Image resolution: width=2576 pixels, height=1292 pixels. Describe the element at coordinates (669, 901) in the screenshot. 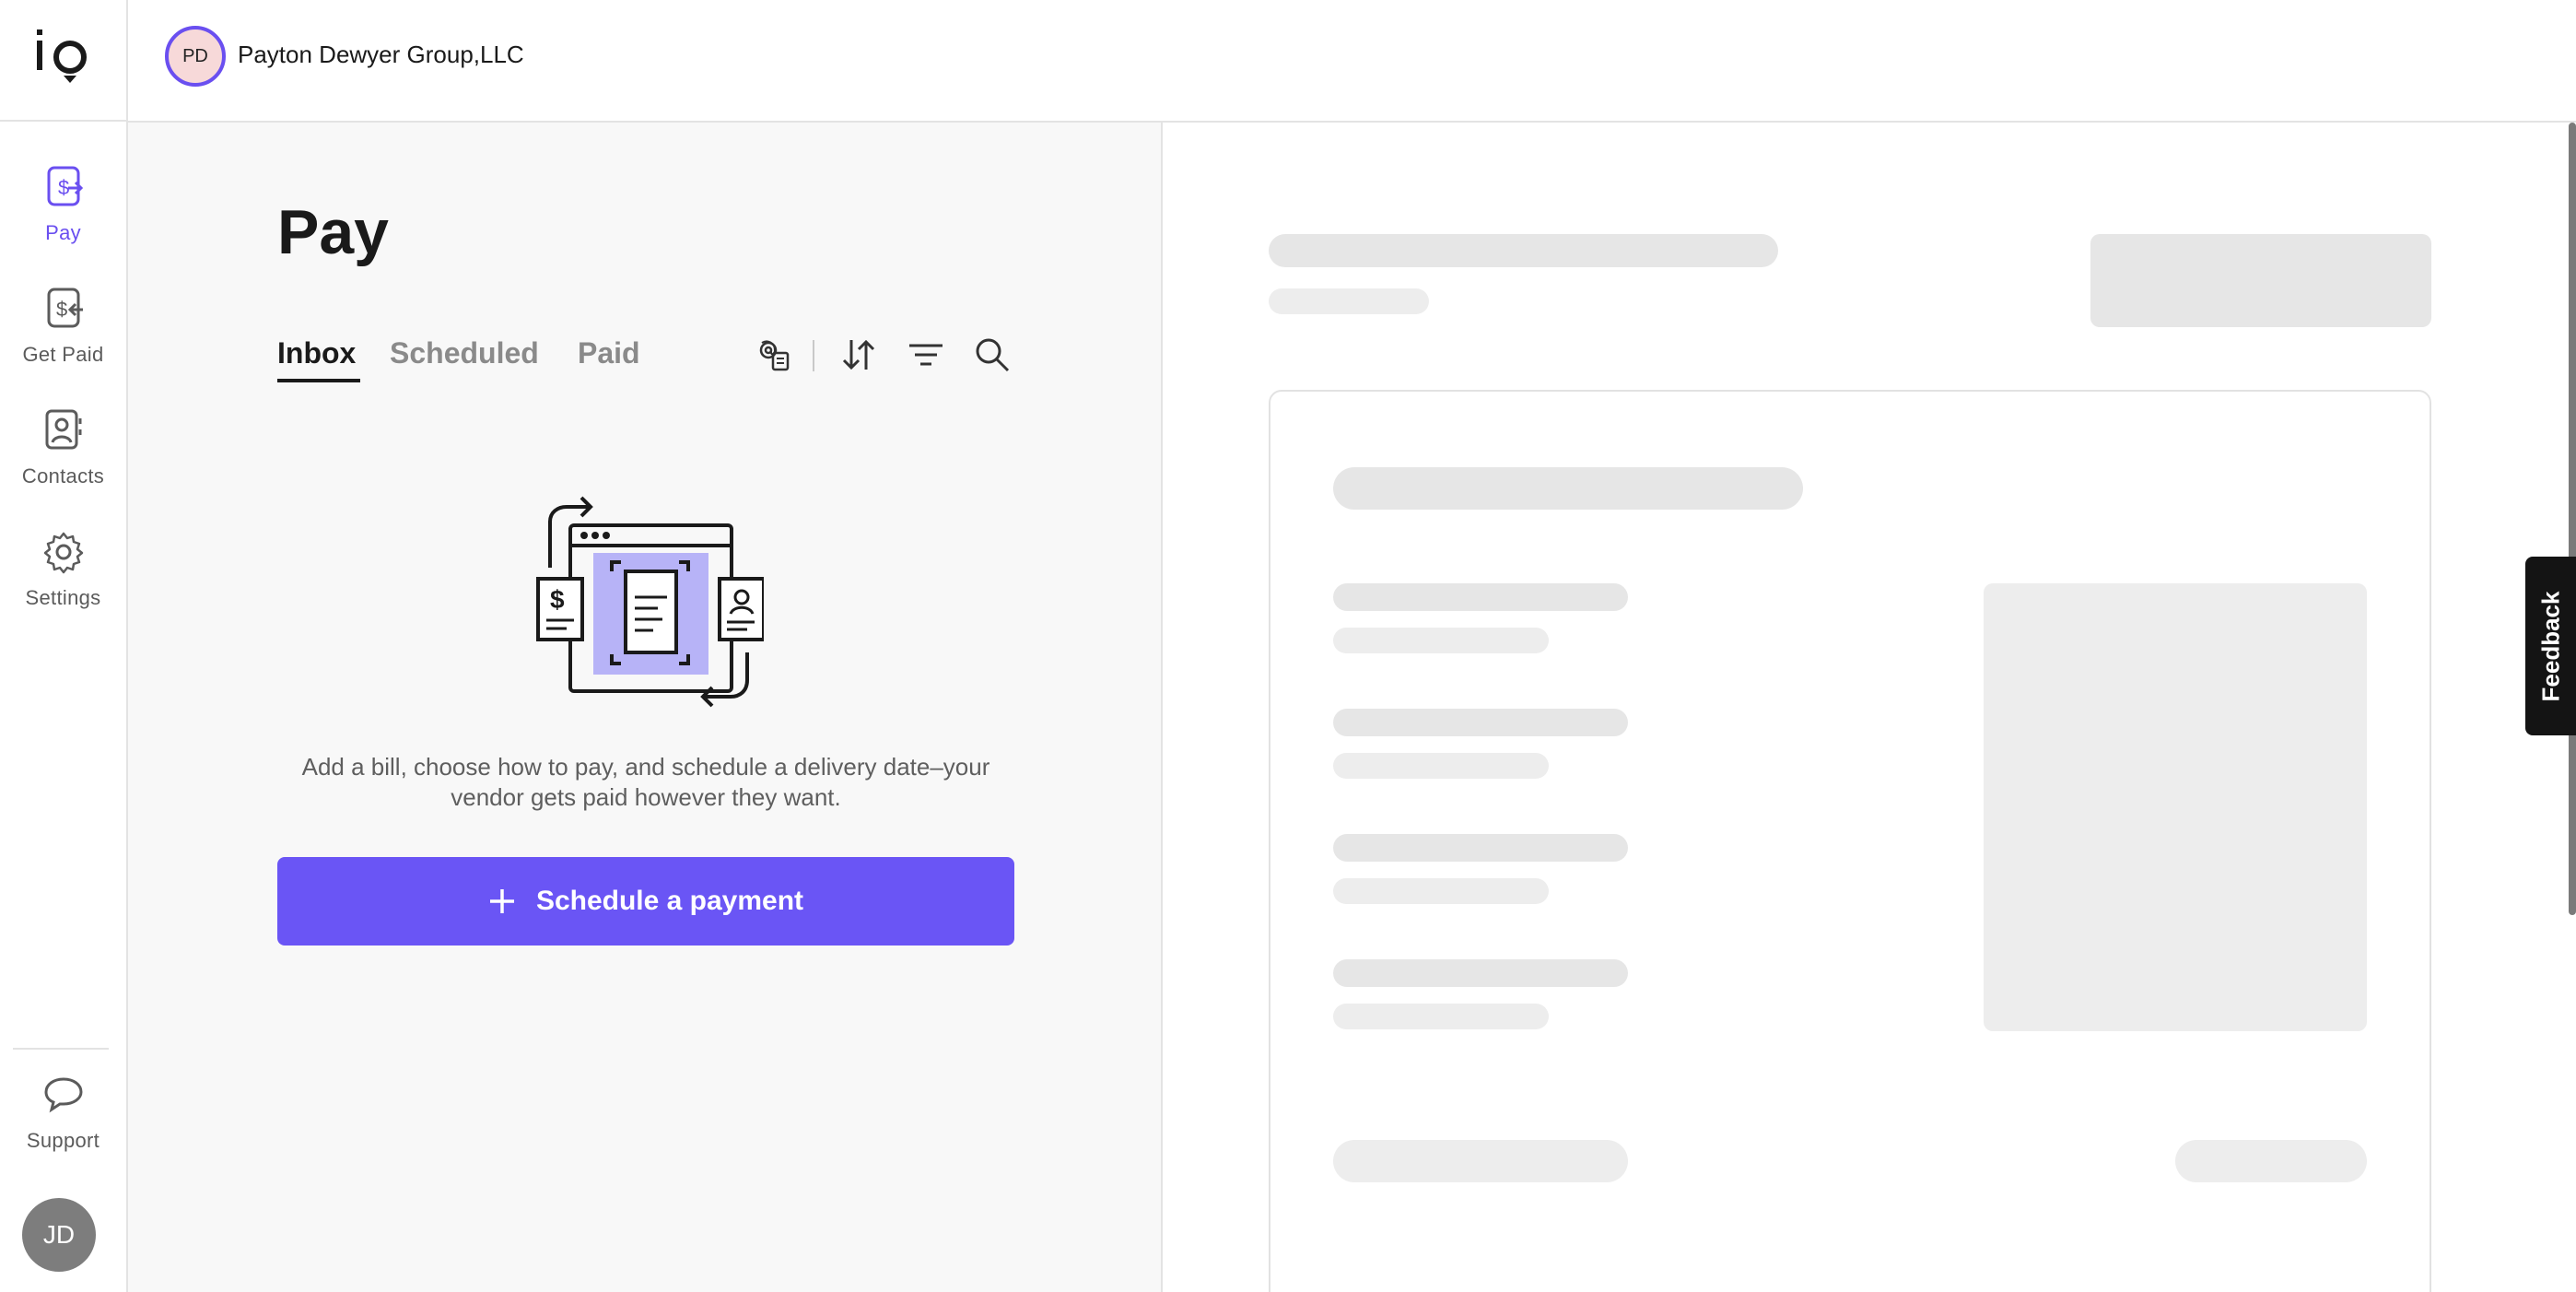

I see `schedule-payment-label: Schedule a payment` at that location.